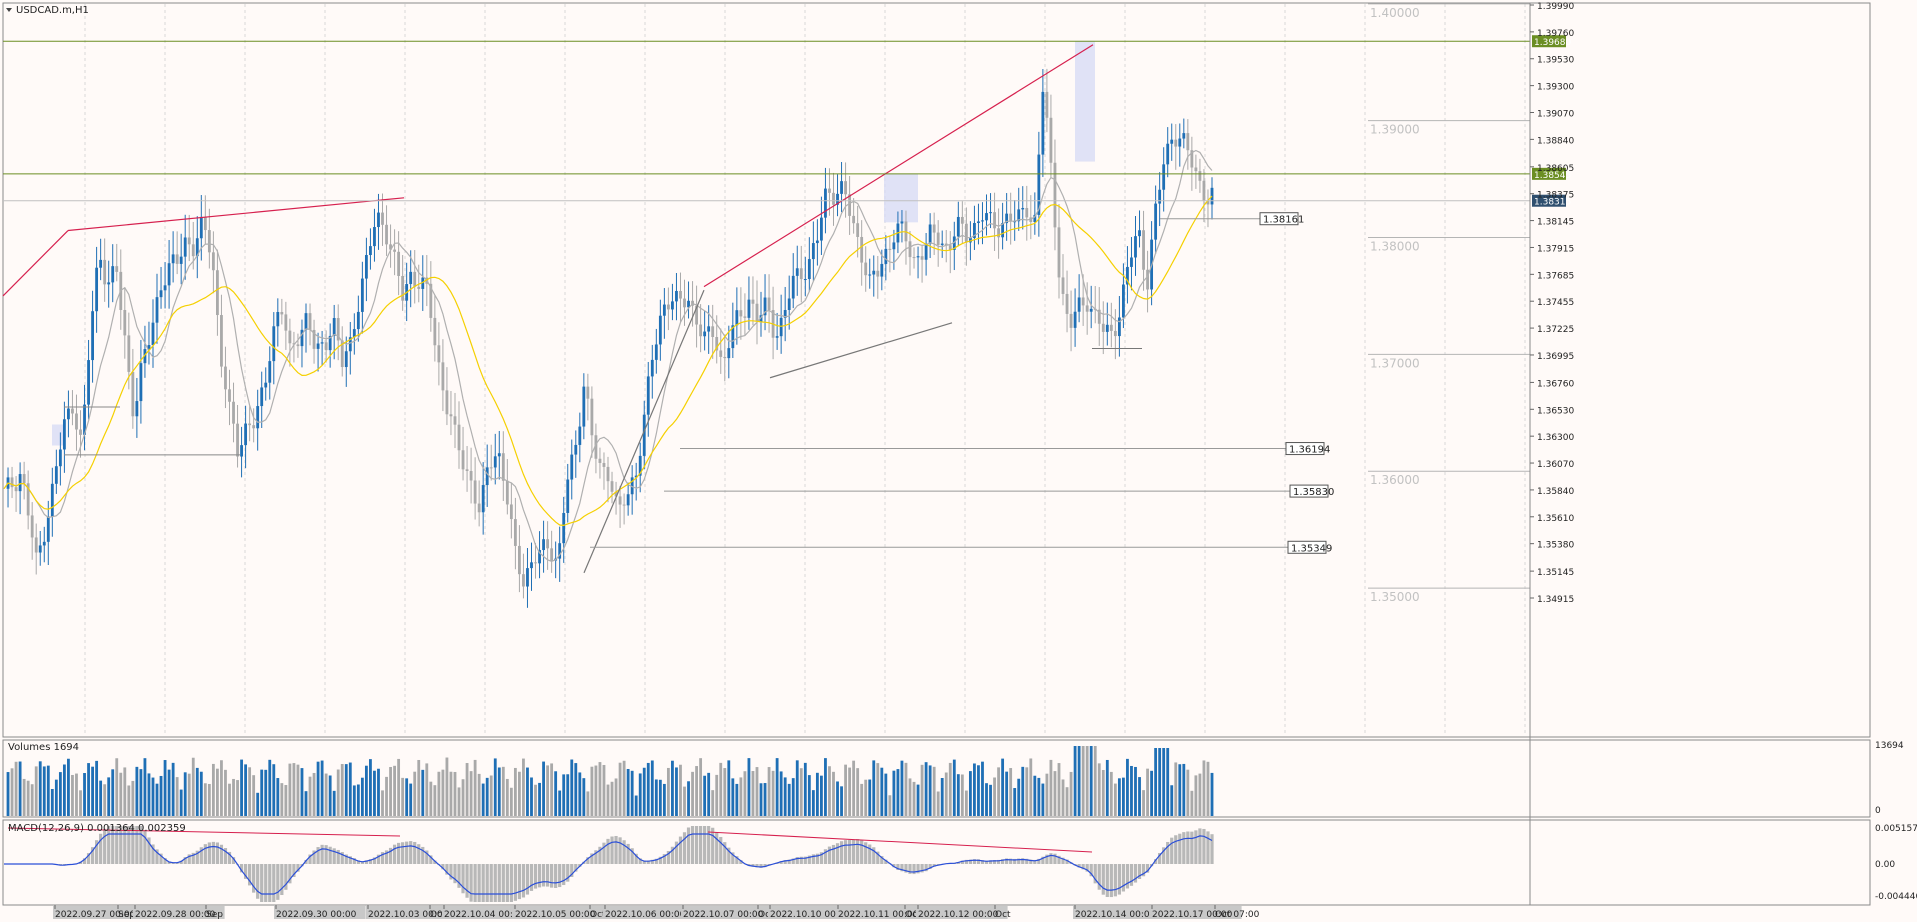  What do you see at coordinates (1395, 363) in the screenshot?
I see `round-level-label: 1.37000` at bounding box center [1395, 363].